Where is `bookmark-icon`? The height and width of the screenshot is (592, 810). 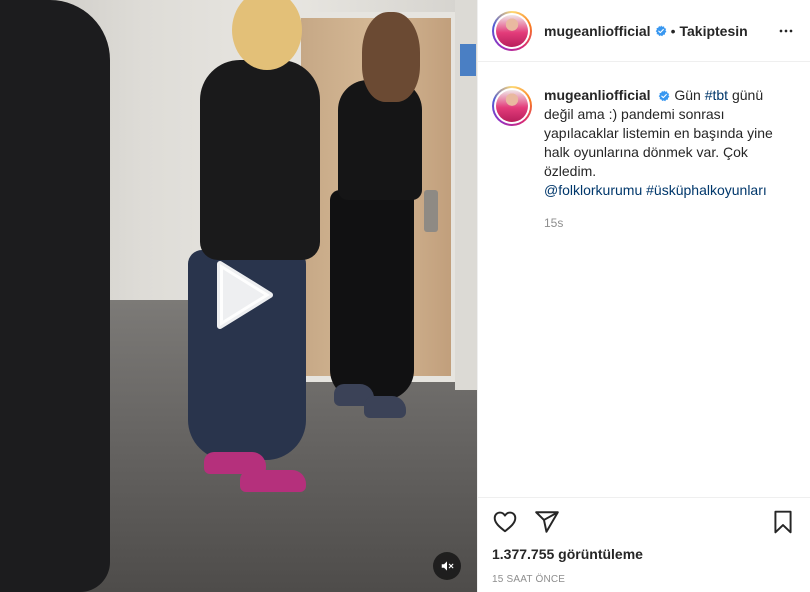 bookmark-icon is located at coordinates (783, 522).